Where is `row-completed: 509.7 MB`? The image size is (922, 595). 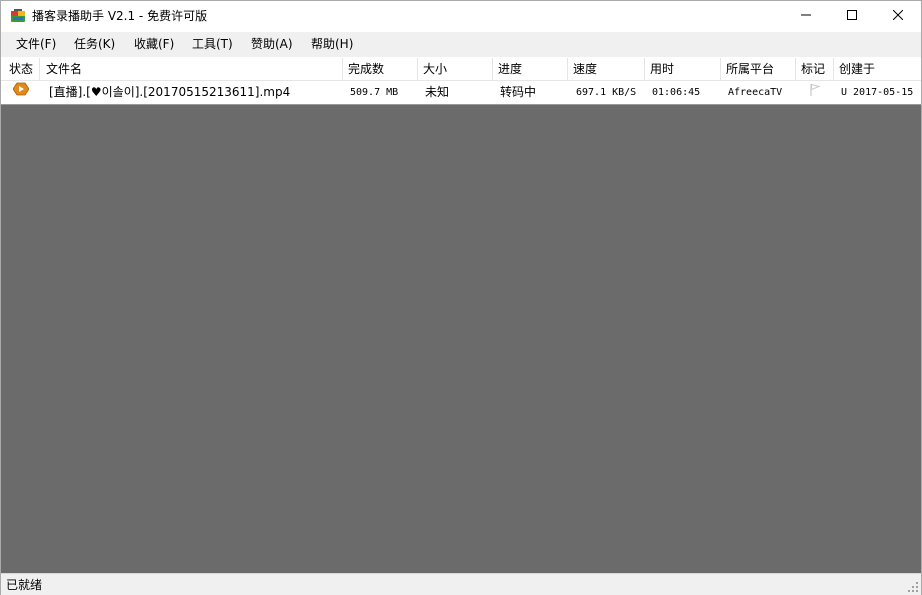 row-completed: 509.7 MB is located at coordinates (374, 92).